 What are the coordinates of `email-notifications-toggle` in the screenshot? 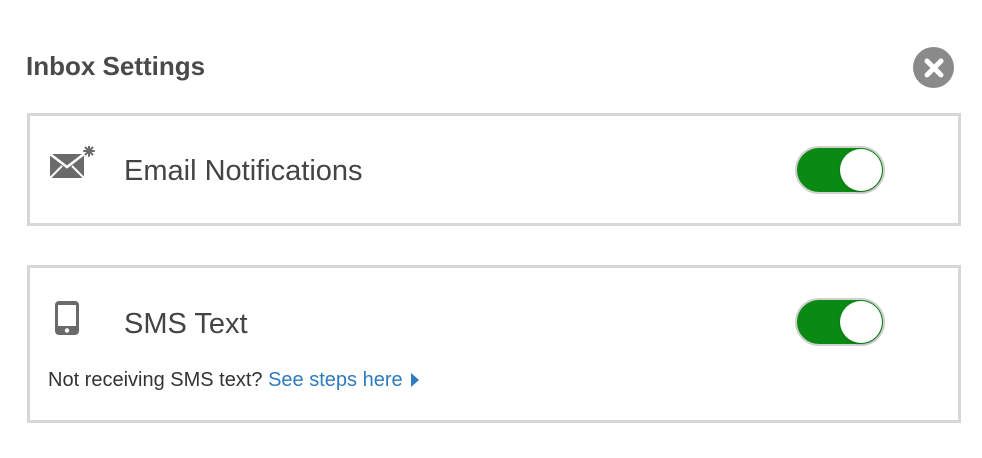 It's located at (840, 170).